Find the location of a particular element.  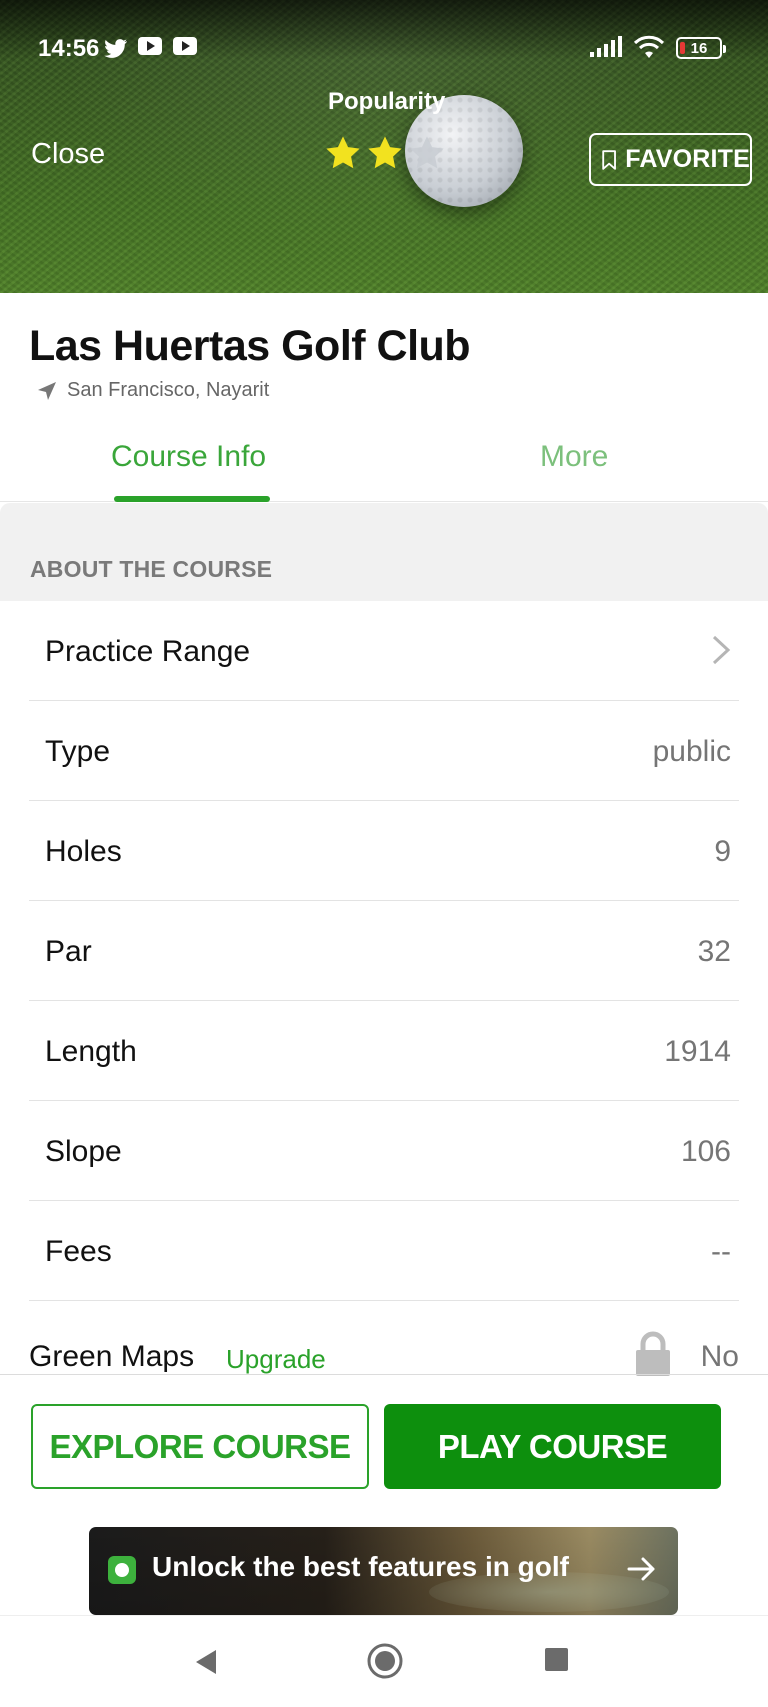

location-arrow-icon is located at coordinates (47, 390).